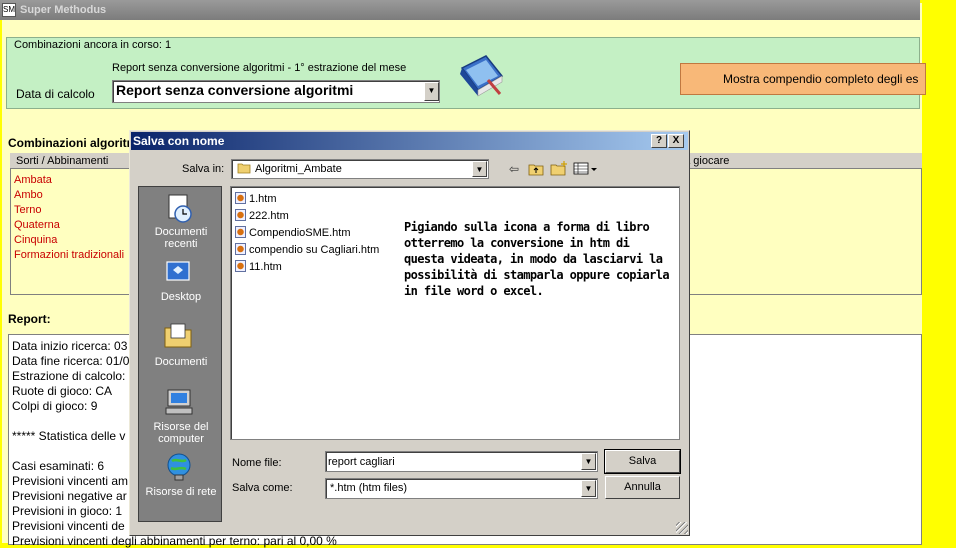  Describe the element at coordinates (314, 250) in the screenshot. I see `file-name: compendio su Cagliari.htm` at that location.